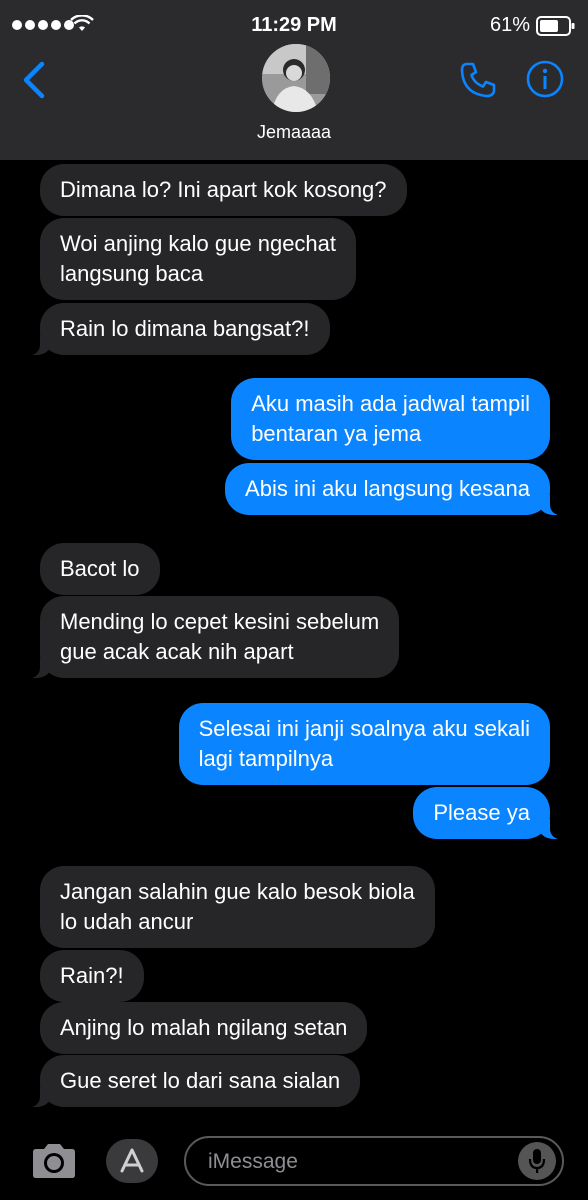 The width and height of the screenshot is (588, 1200). Describe the element at coordinates (132, 273) in the screenshot. I see `message-line: langsung baca` at that location.